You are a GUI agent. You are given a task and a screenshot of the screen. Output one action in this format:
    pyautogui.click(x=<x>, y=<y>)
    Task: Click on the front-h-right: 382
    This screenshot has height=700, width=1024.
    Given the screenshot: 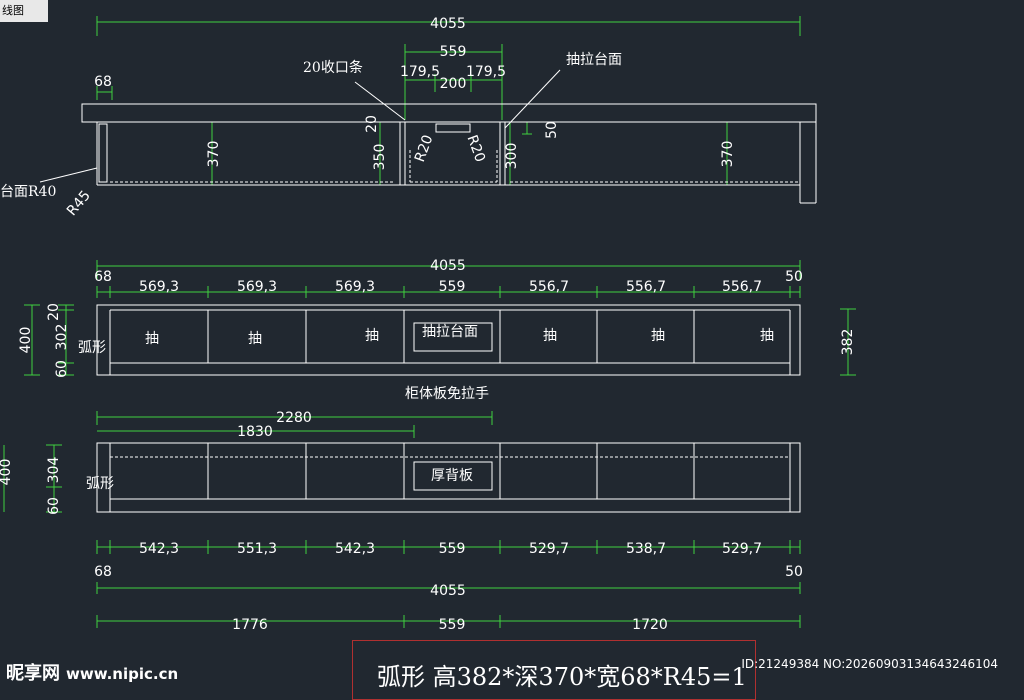 What is the action you would take?
    pyautogui.click(x=848, y=342)
    